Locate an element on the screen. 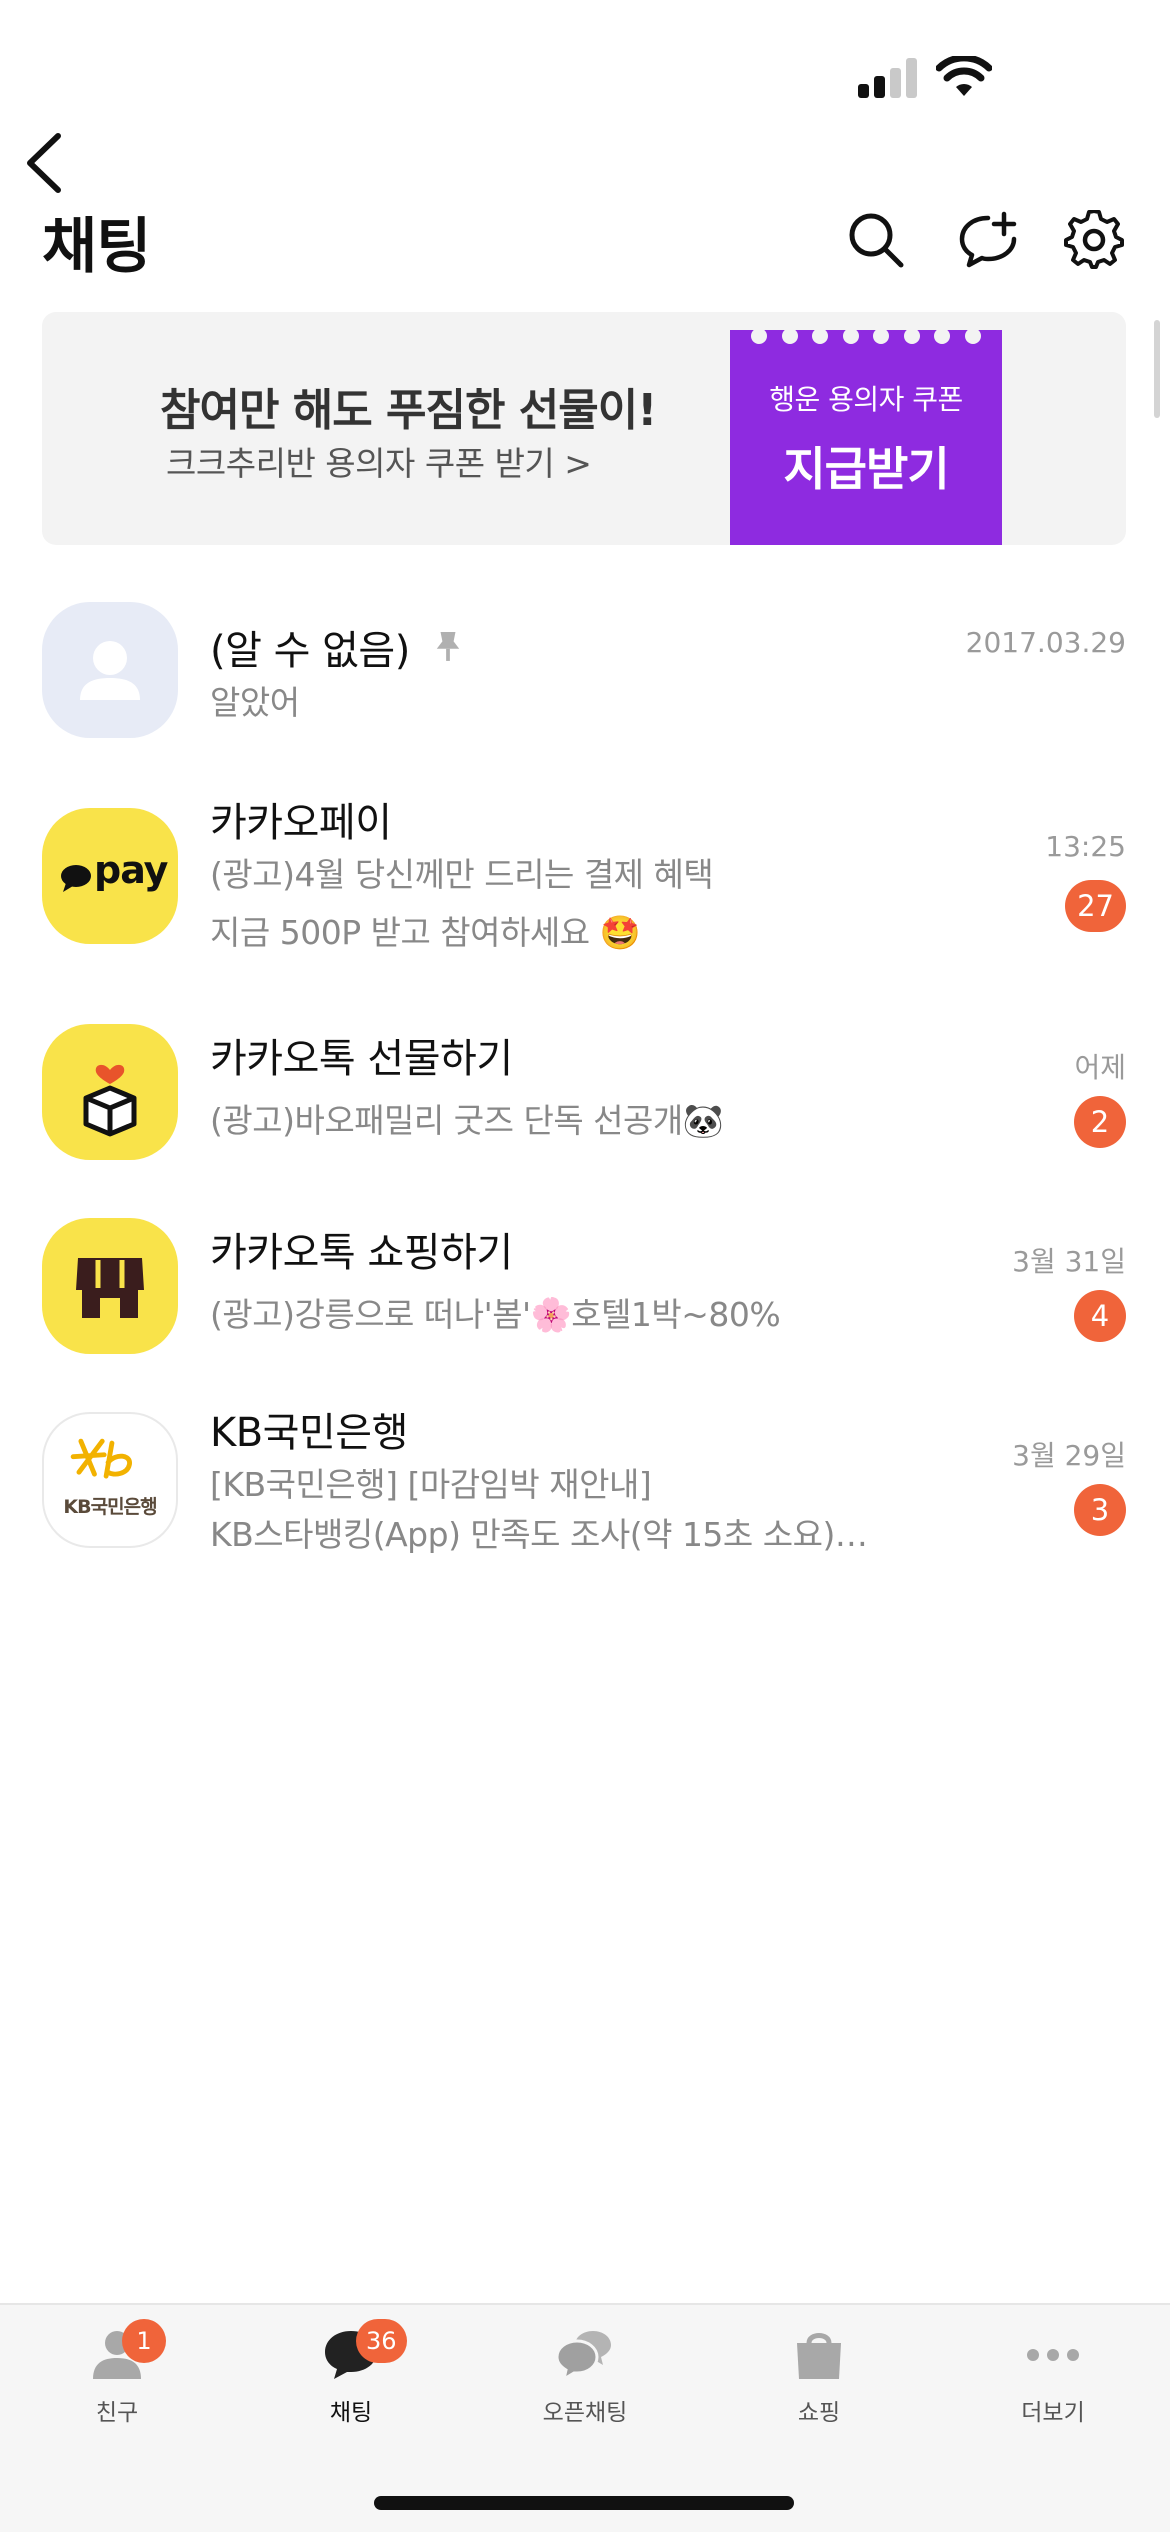 The width and height of the screenshot is (1170, 2532). chat-name: KB국민은행 is located at coordinates (309, 1433).